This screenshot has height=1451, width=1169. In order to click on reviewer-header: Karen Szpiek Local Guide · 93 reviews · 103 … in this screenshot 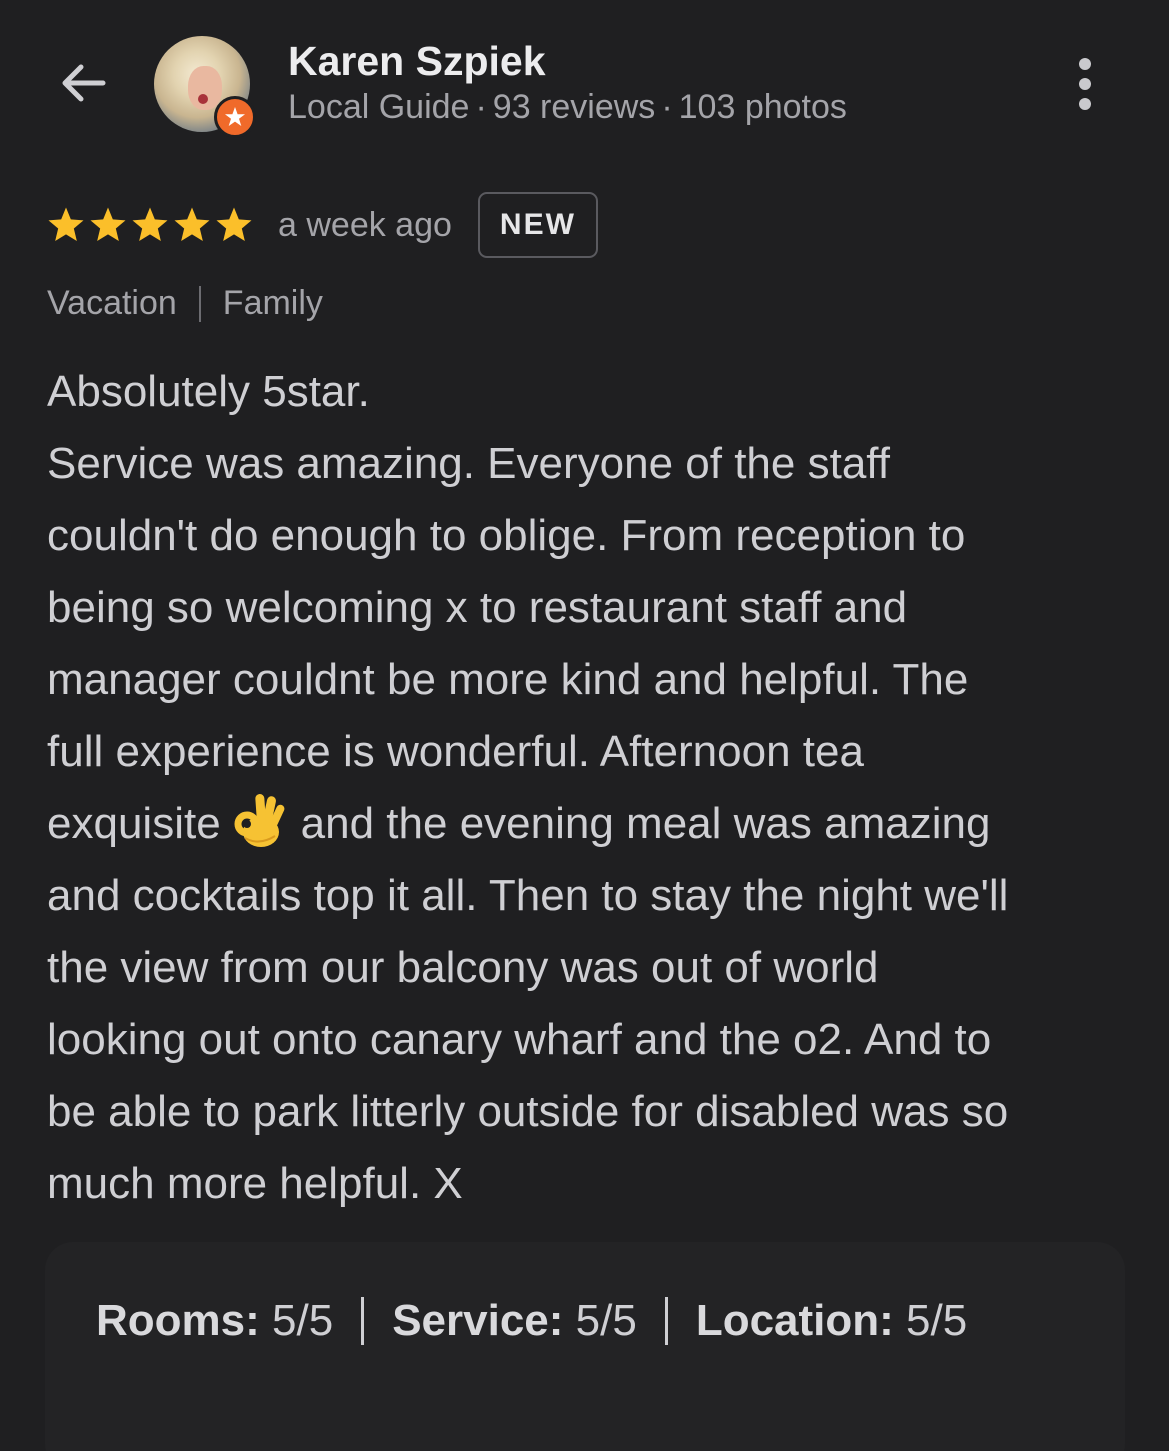, I will do `click(584, 82)`.